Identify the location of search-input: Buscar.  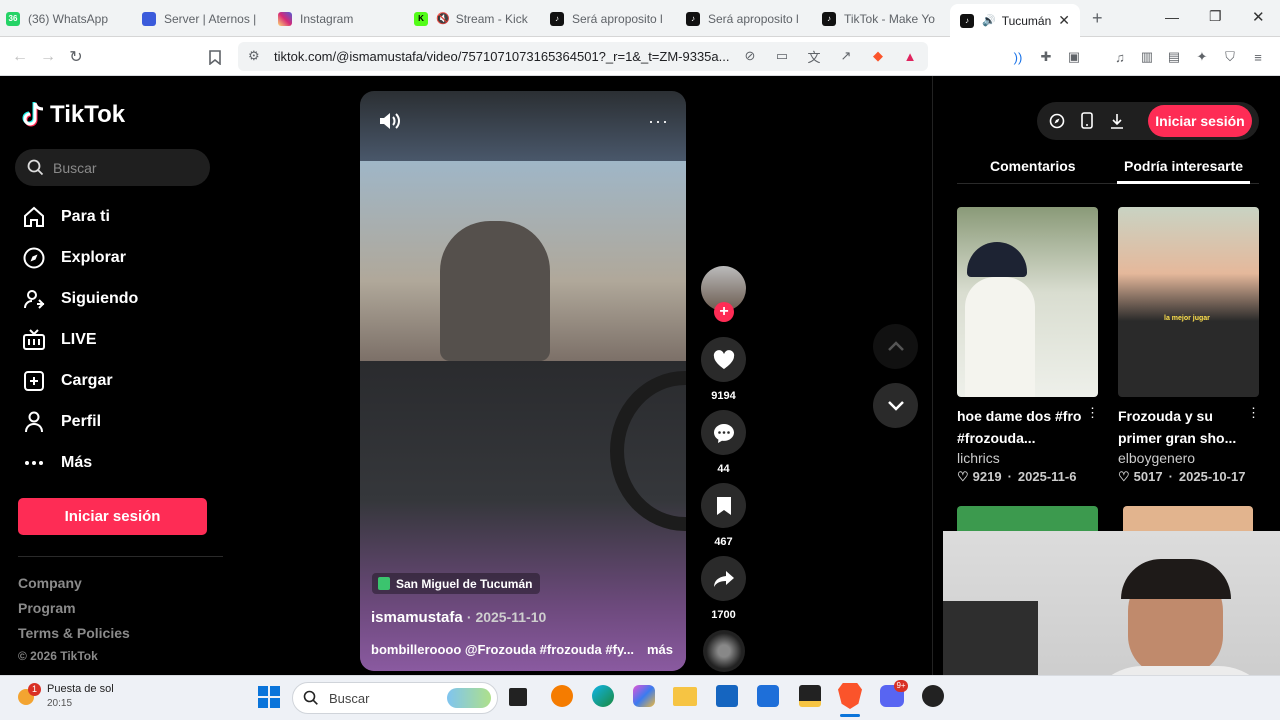
(112, 167).